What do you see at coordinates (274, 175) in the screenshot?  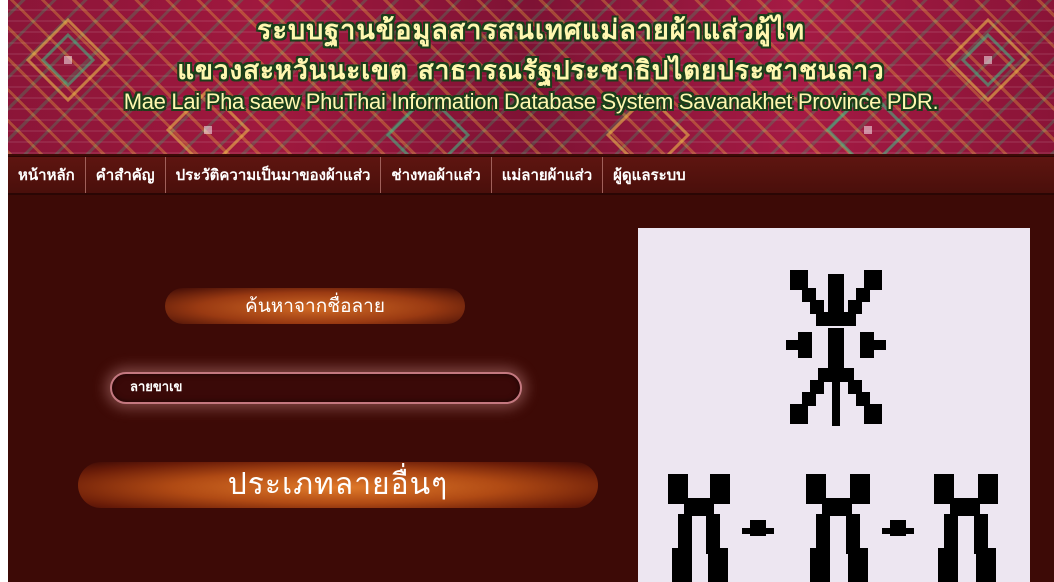 I see `nav-item-history: ประวัติความเป็นมาของผ้าแส่ว` at bounding box center [274, 175].